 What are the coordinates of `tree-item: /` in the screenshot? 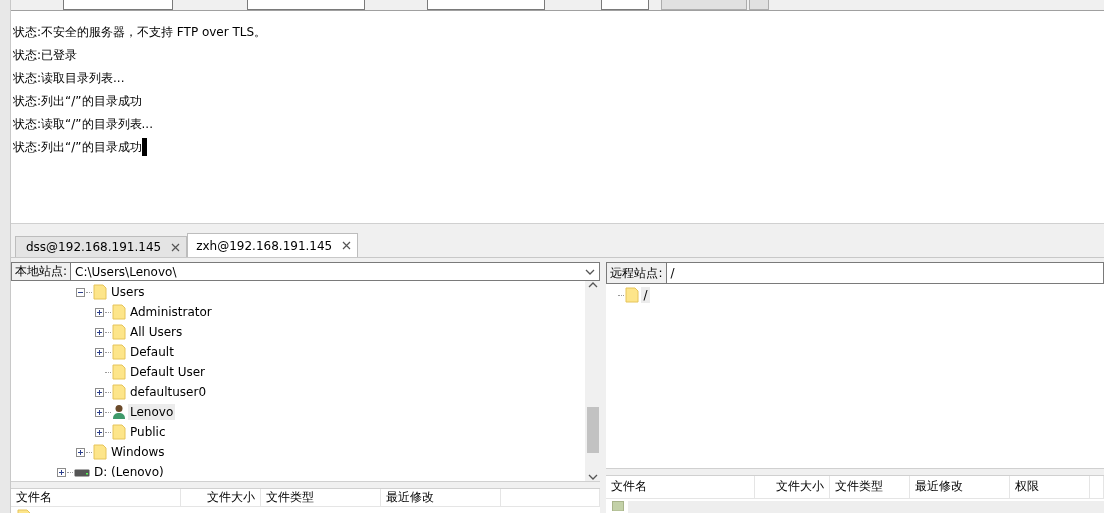 It's located at (645, 295).